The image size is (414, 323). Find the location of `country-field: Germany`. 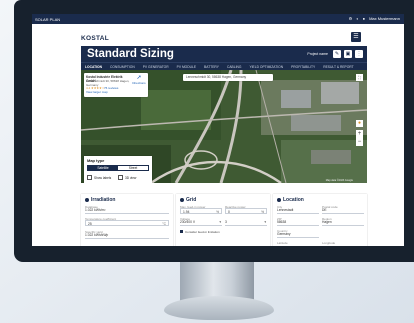

country-field: Germany is located at coordinates (298, 235).